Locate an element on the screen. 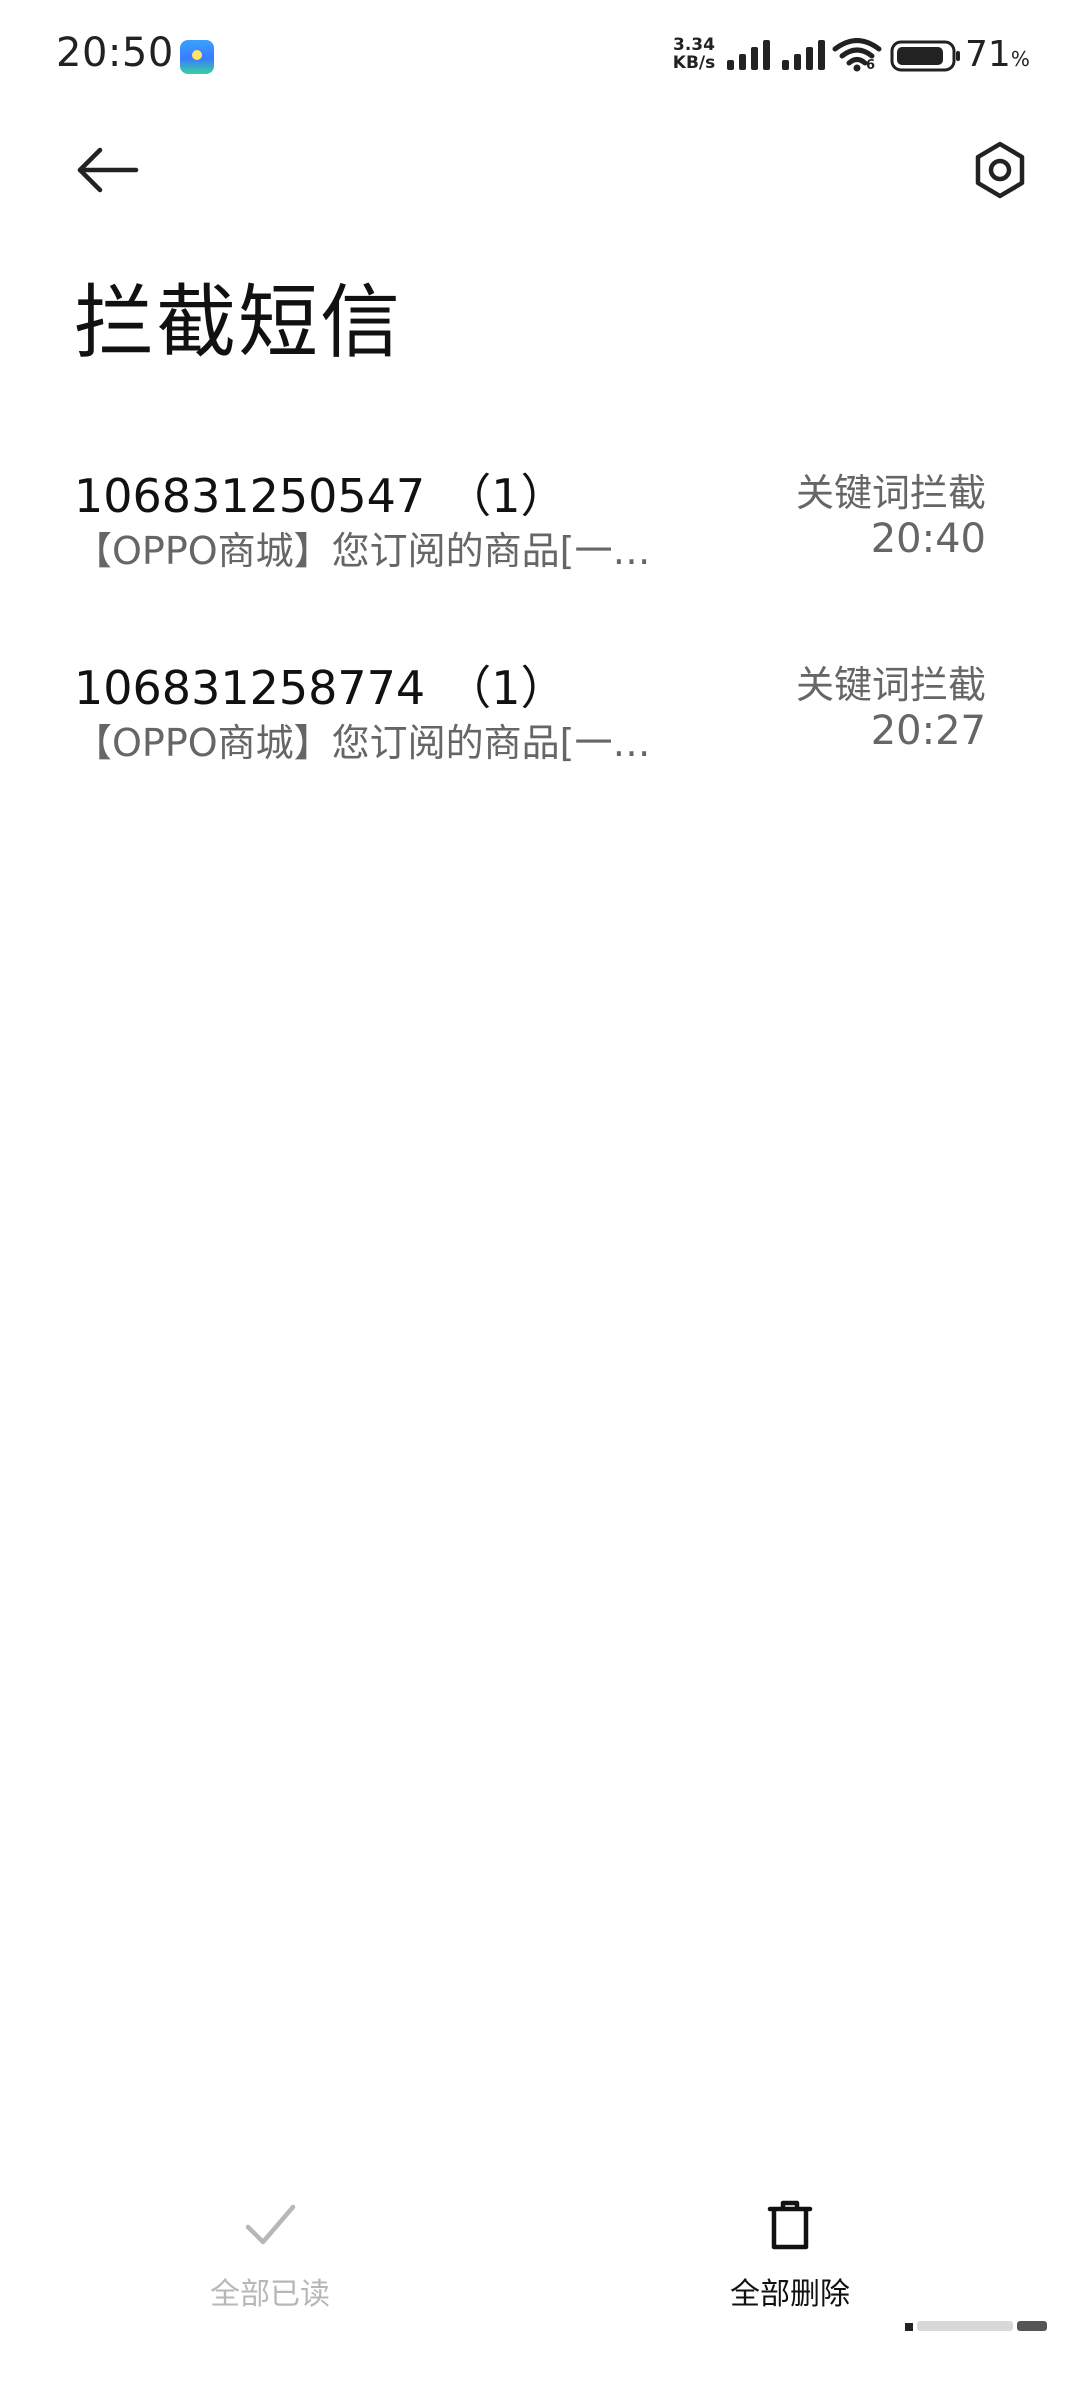  sender-number: 106831250547 is located at coordinates (250, 496).